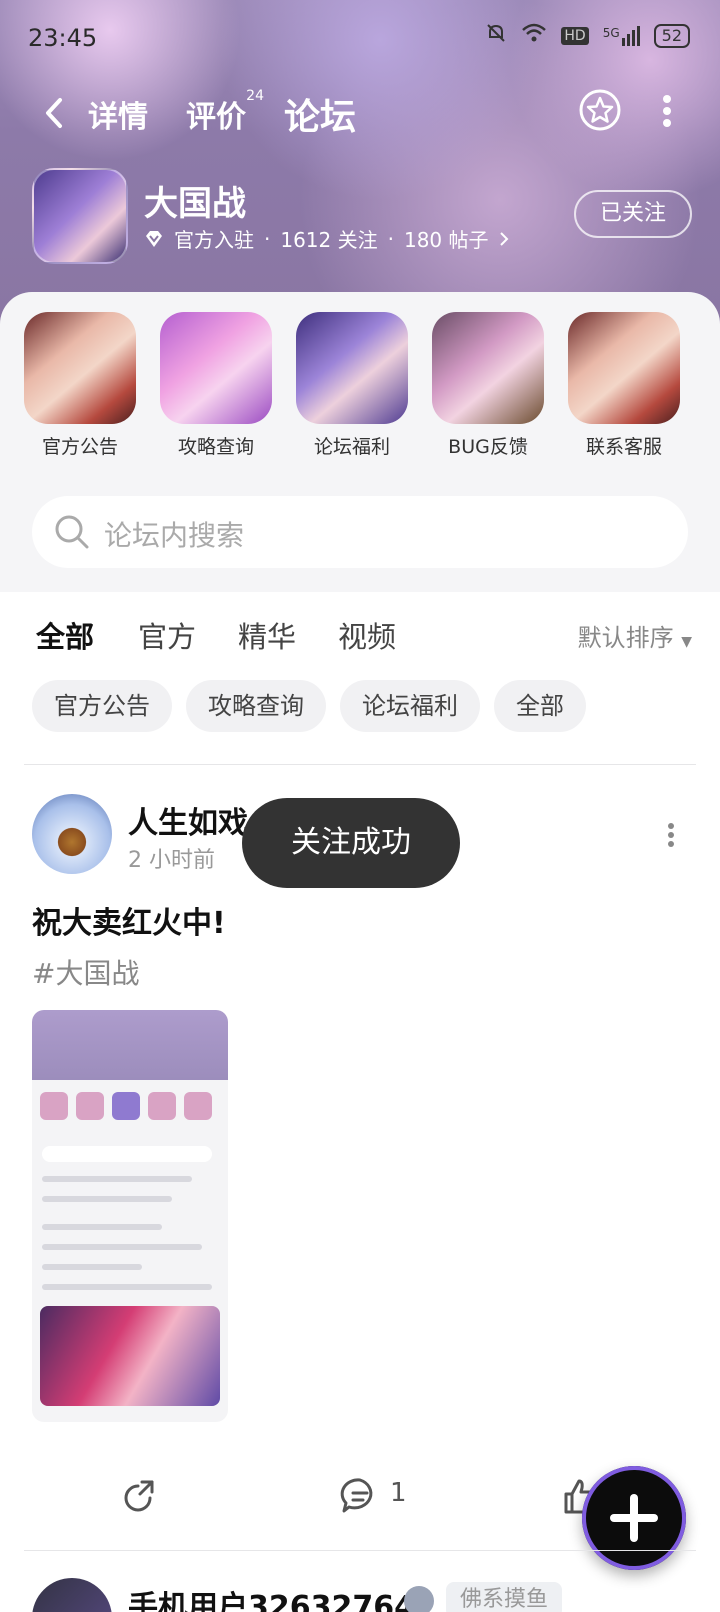 This screenshot has height=1612, width=720. What do you see at coordinates (623, 447) in the screenshot?
I see `shortcut-label: 联系客服` at bounding box center [623, 447].